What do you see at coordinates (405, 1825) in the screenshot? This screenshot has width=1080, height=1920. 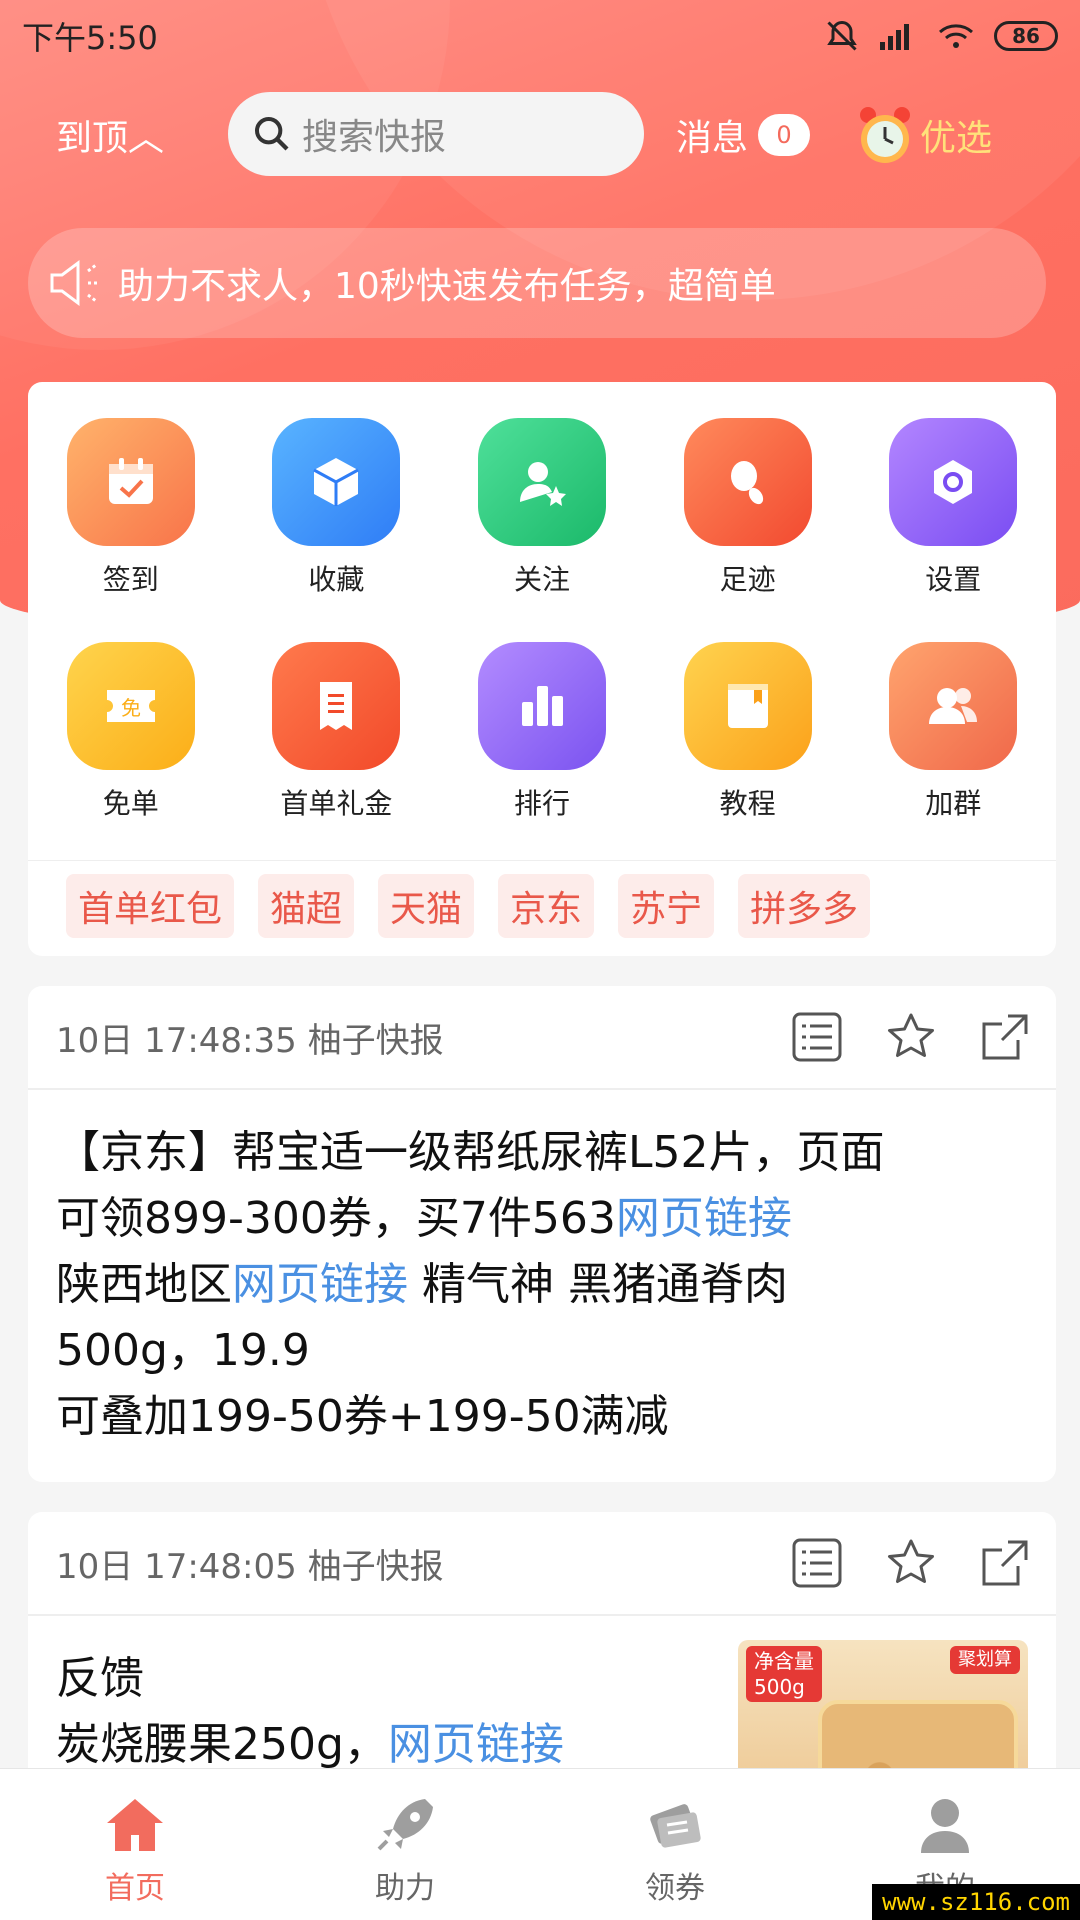 I see `rocket-icon` at bounding box center [405, 1825].